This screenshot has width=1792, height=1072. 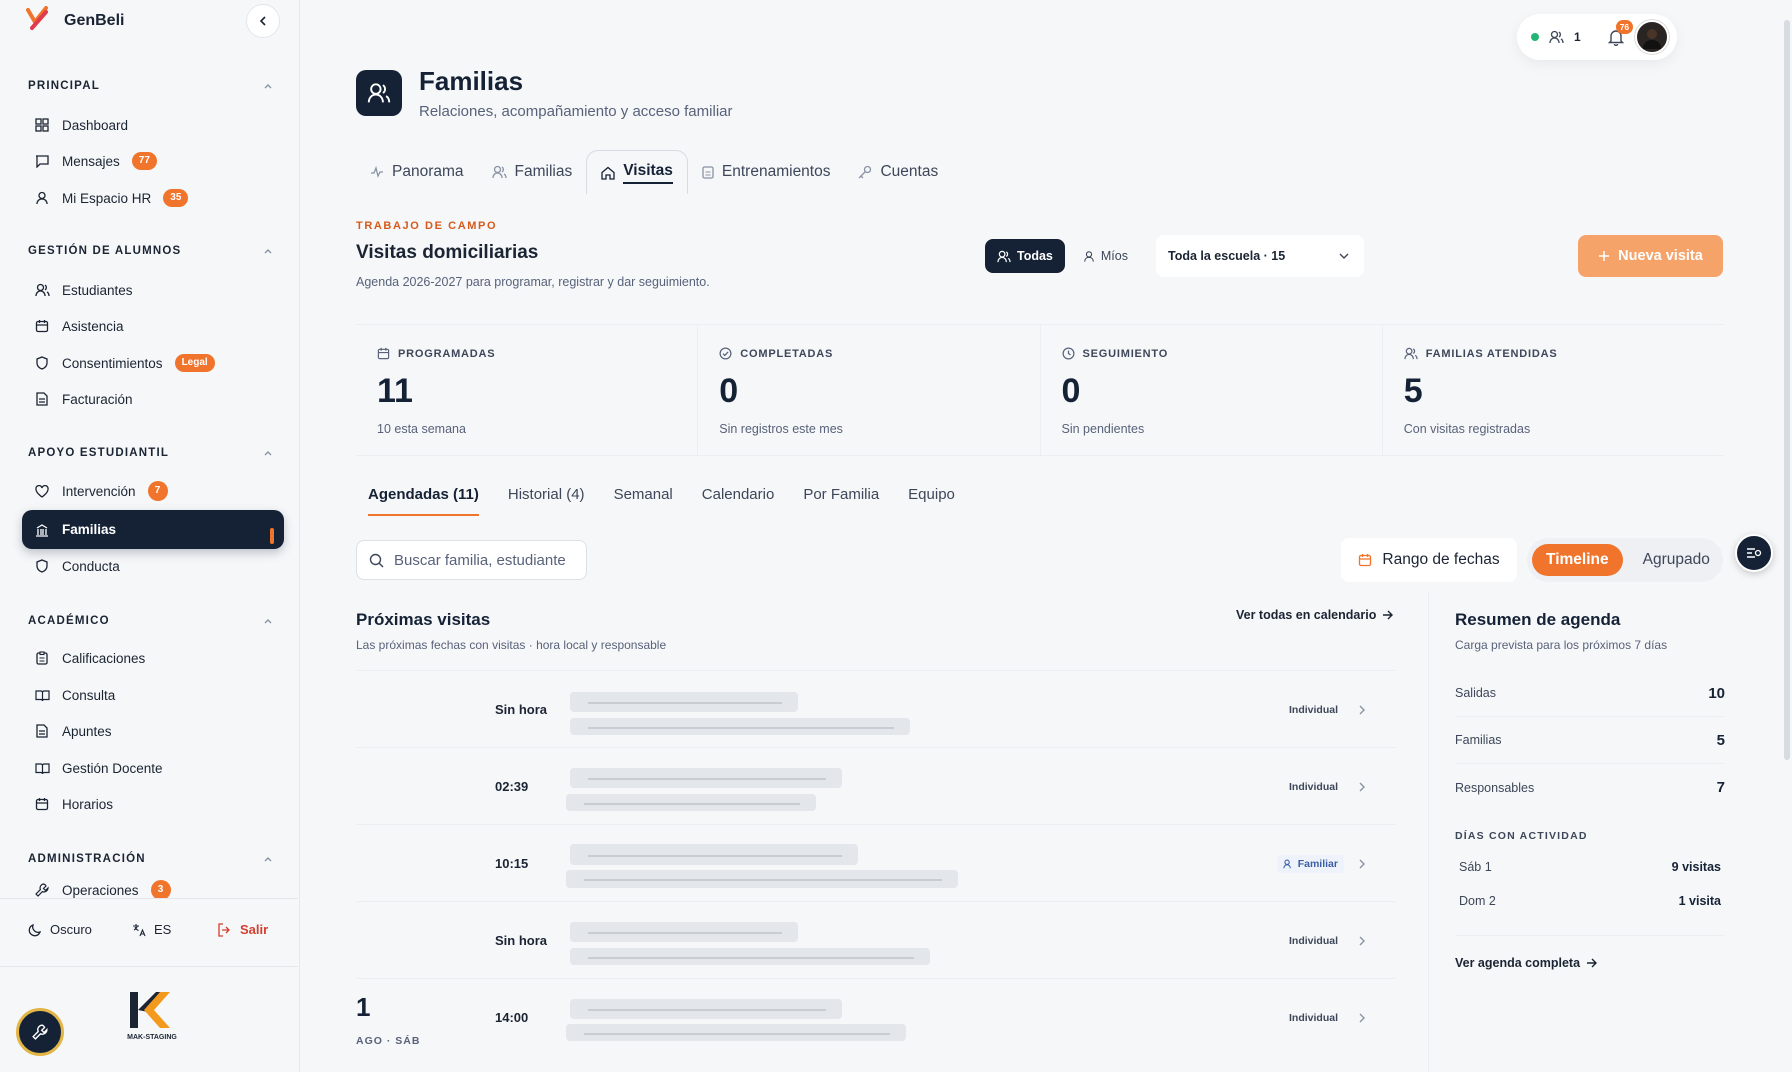 I want to click on sidebar-item-asistencia: Asistencia, so click(x=153, y=326).